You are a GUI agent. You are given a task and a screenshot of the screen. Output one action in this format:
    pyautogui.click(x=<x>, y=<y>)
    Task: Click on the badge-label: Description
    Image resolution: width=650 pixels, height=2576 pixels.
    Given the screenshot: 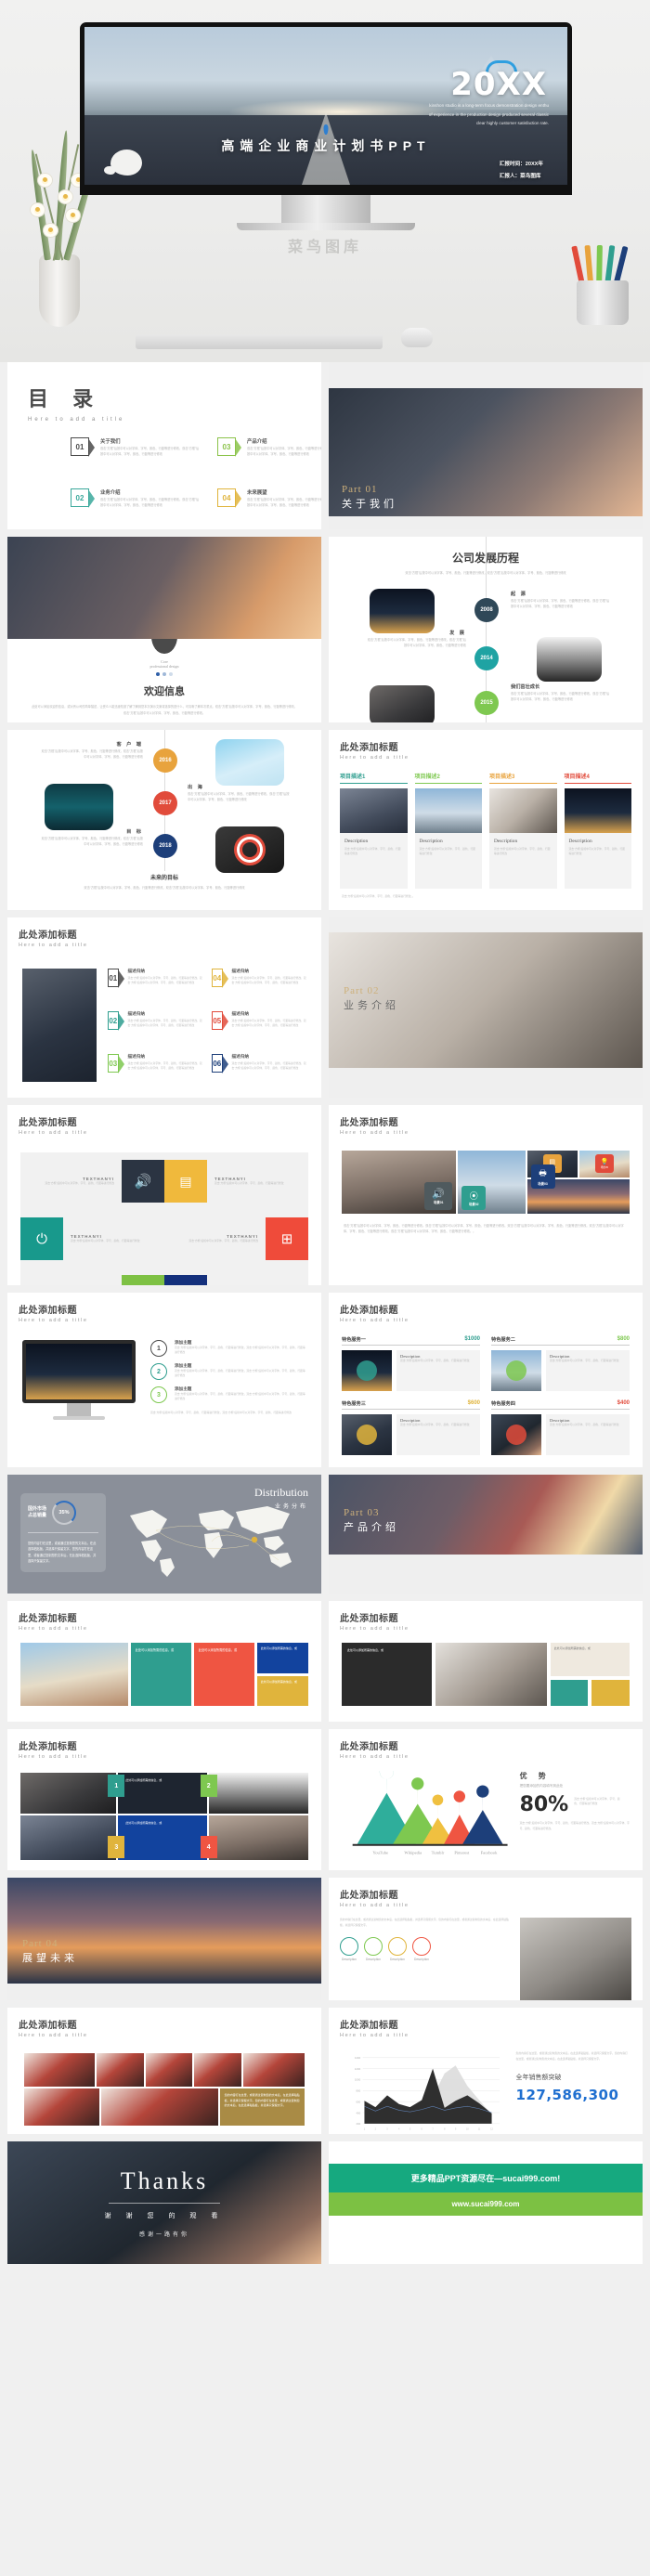 What is the action you would take?
    pyautogui.click(x=421, y=1960)
    